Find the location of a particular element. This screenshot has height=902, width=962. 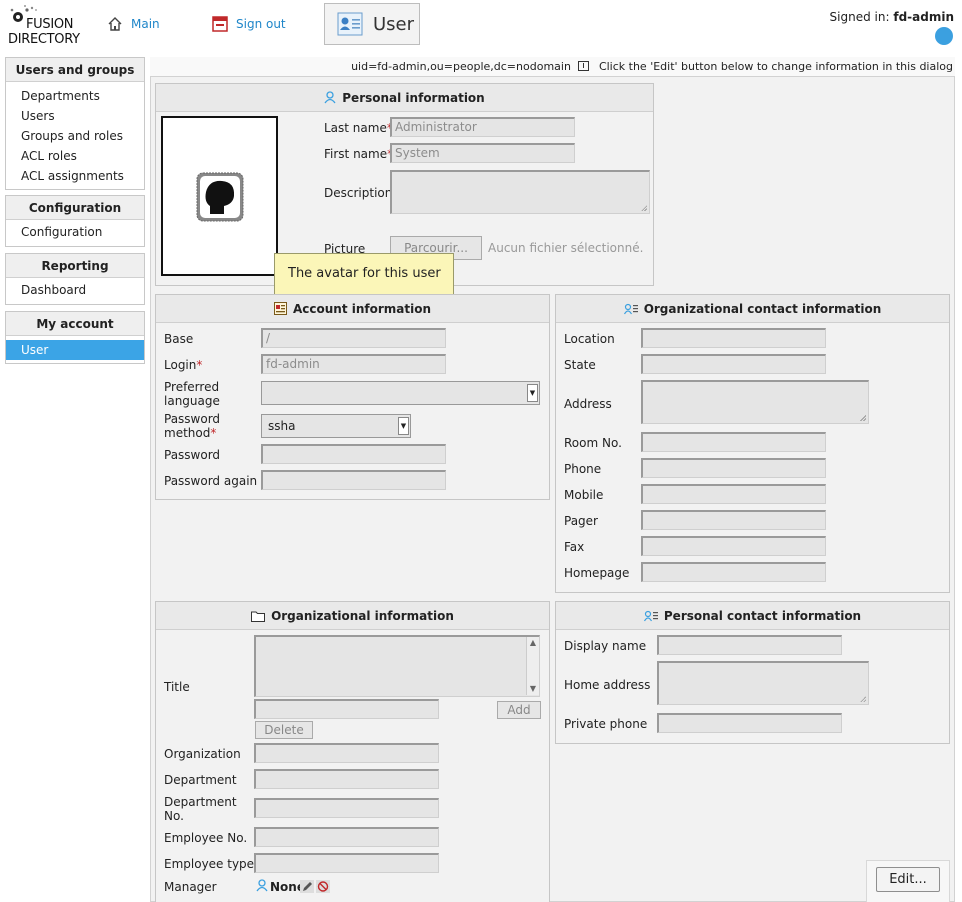

edit-pencil-icon is located at coordinates (307, 886).